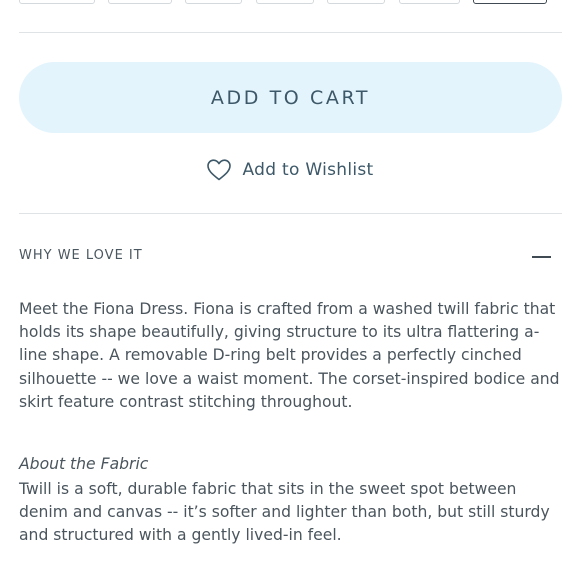 The image size is (580, 580). What do you see at coordinates (81, 255) in the screenshot?
I see `accordion-title: WHY WE LOVE IT` at bounding box center [81, 255].